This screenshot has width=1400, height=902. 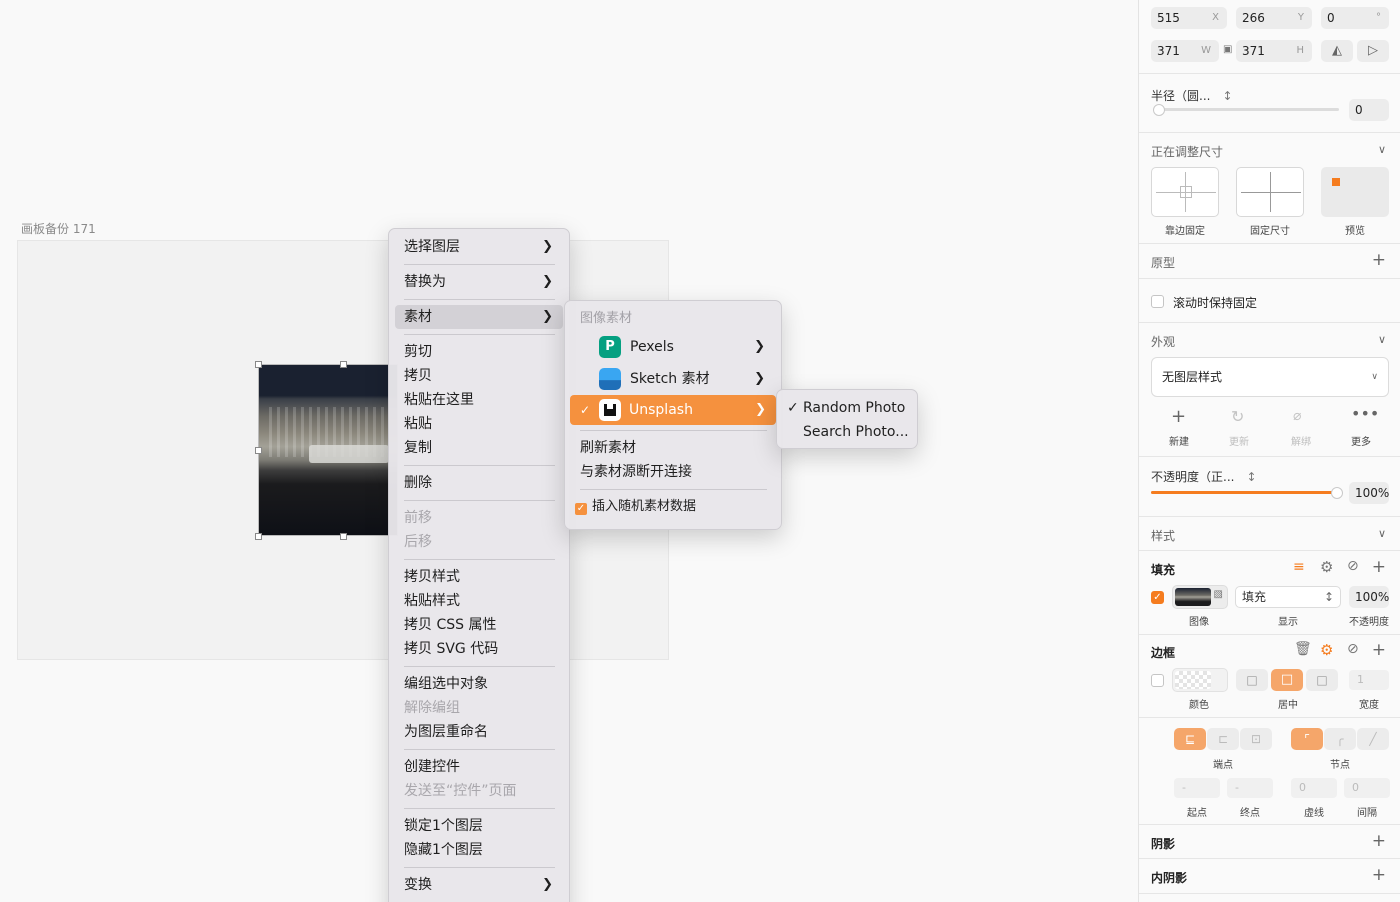 I want to click on width-field: 371 W, so click(x=1185, y=51).